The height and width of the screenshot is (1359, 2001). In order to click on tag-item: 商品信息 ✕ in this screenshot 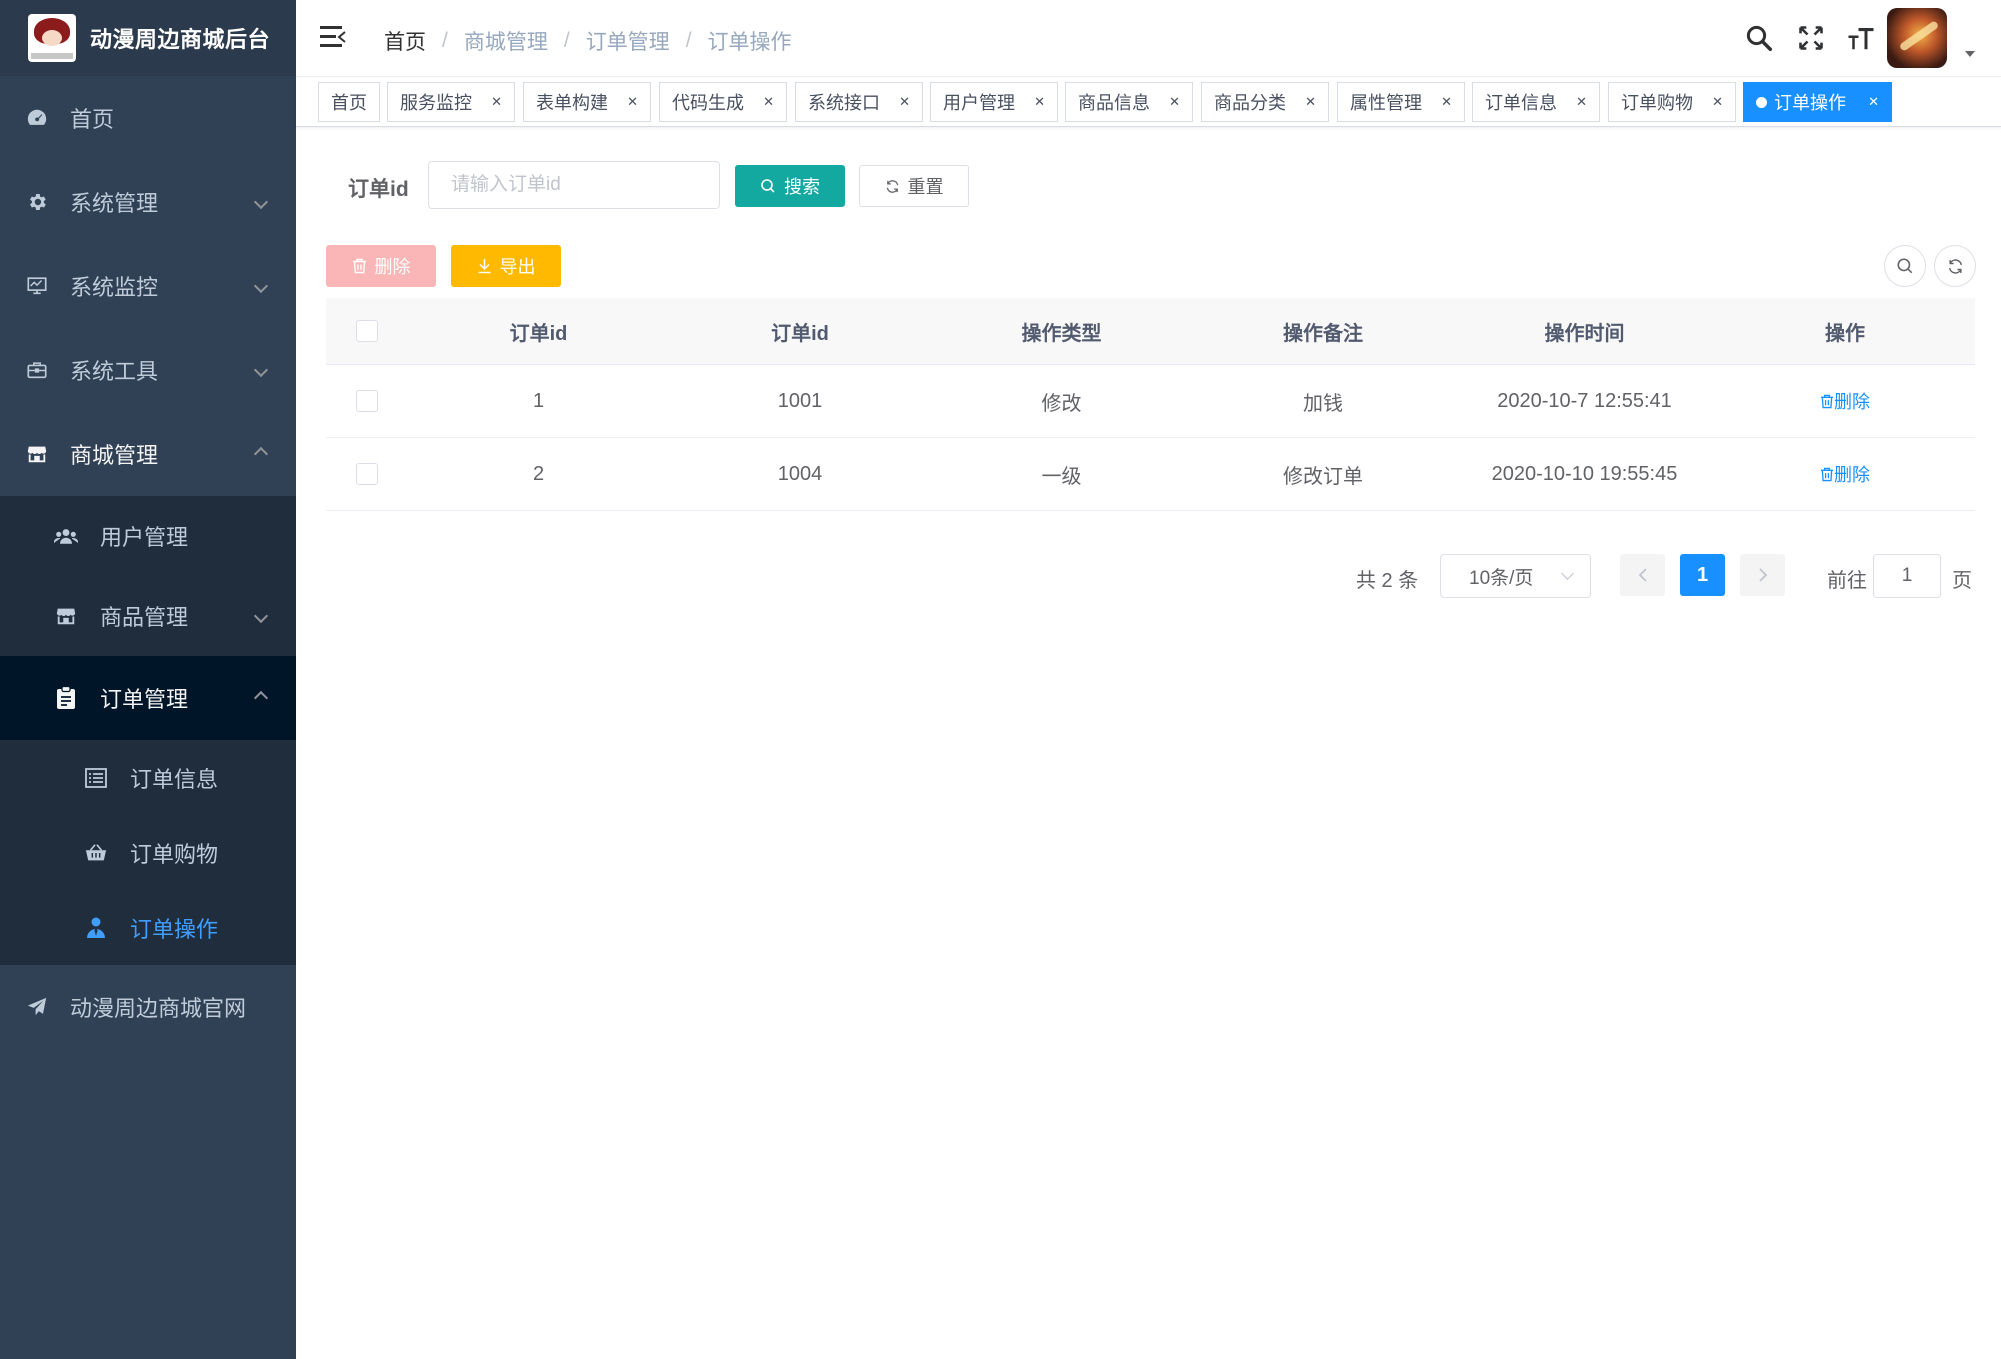, I will do `click(1129, 102)`.